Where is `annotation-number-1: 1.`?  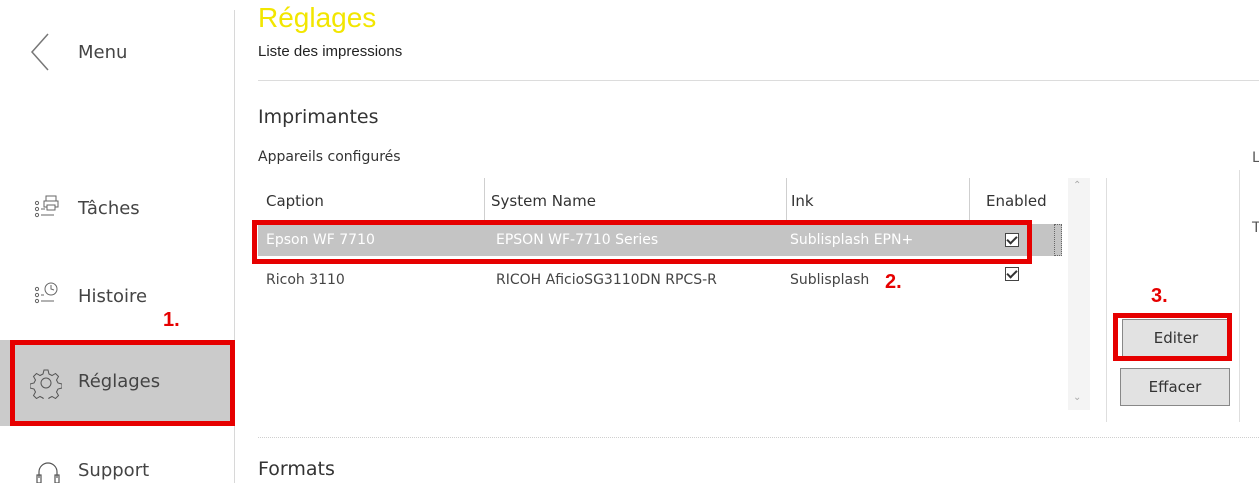 annotation-number-1: 1. is located at coordinates (171, 320).